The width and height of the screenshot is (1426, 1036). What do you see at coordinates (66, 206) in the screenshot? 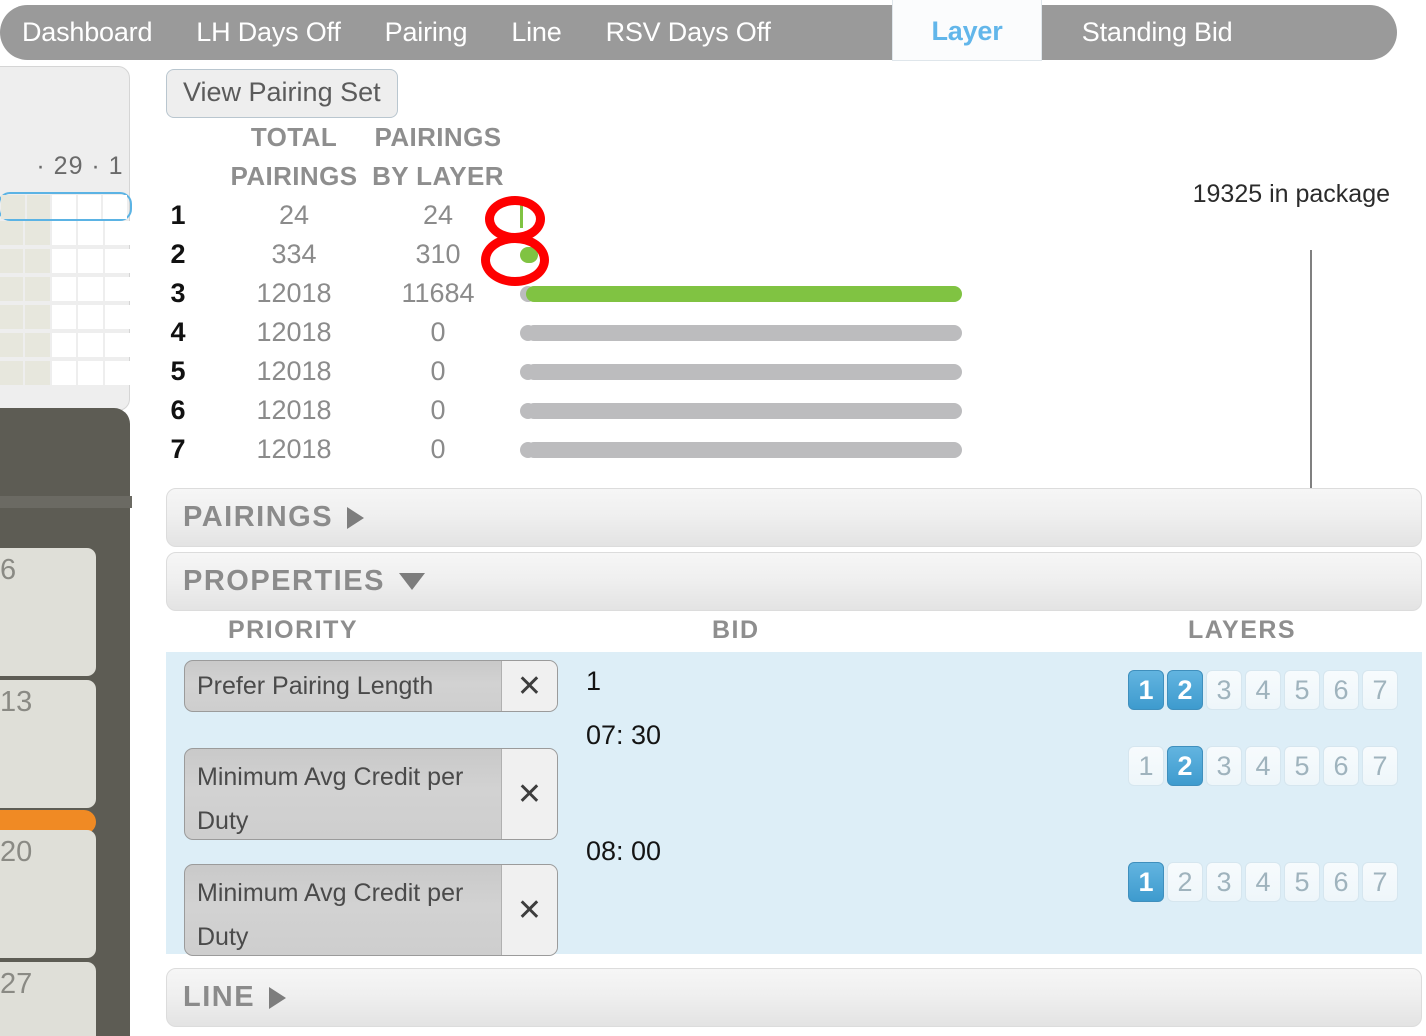
I see `mini-calendar-row-selected` at bounding box center [66, 206].